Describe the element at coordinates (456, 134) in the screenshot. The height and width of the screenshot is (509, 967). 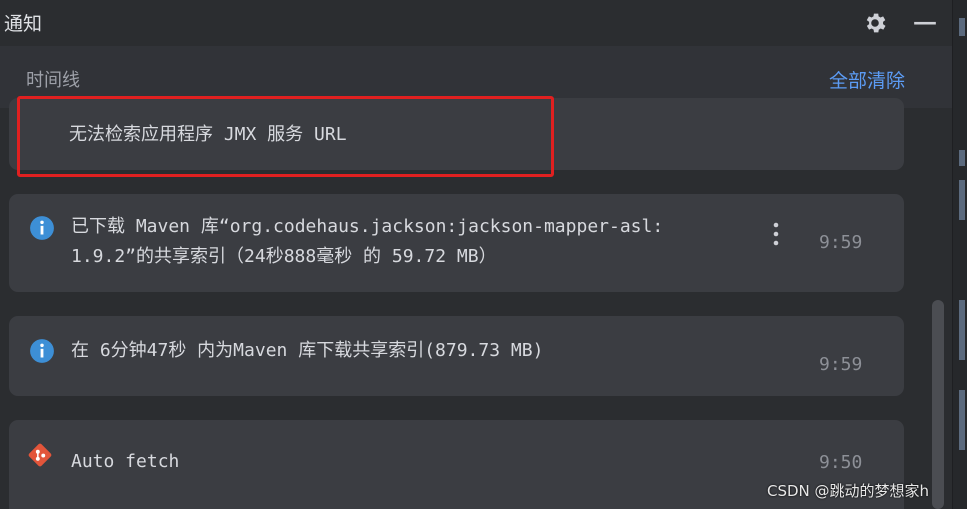
I see `notification-card-jmx: 无法检索应用程序 JMX 服务 URL` at that location.